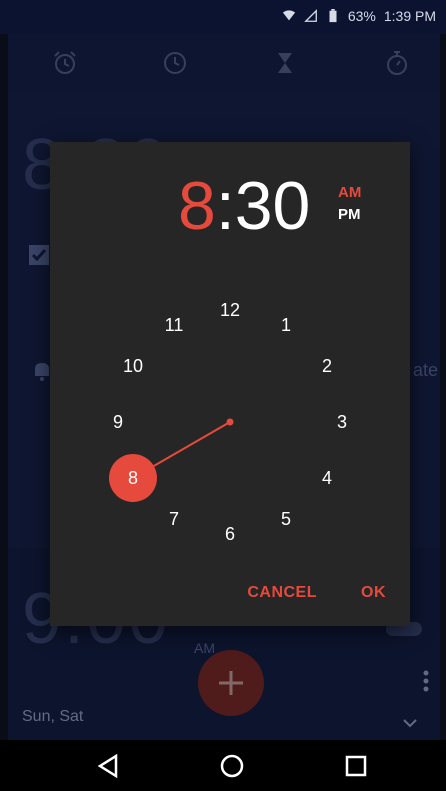  I want to click on dialog-actions: CANCEL OK, so click(316, 593).